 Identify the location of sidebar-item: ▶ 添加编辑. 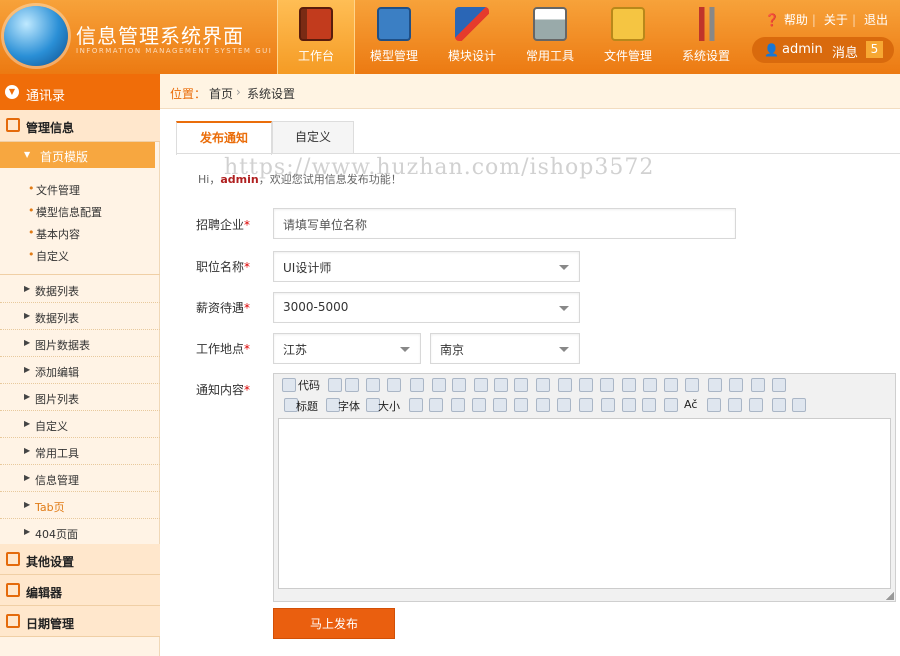
(80, 370).